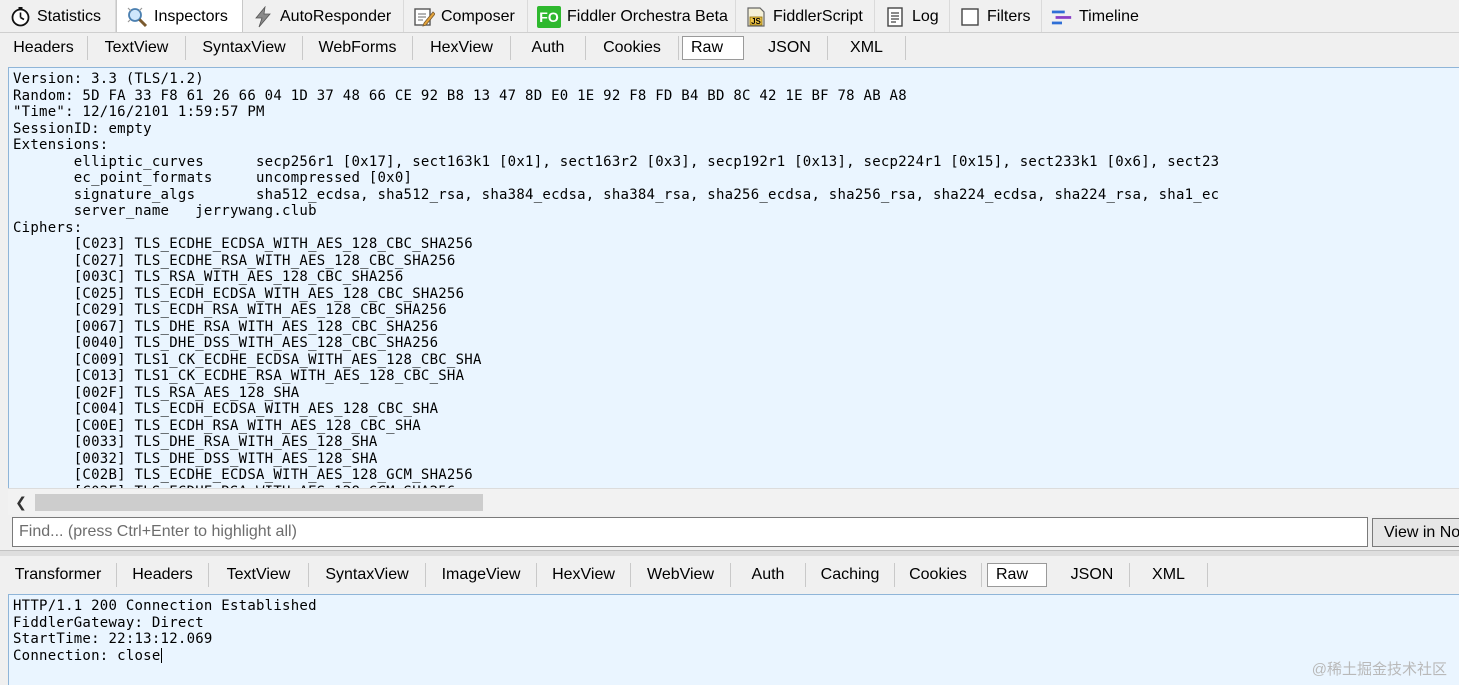  What do you see at coordinates (733, 501) in the screenshot?
I see `request-horizontal-scrollbar: ❮` at bounding box center [733, 501].